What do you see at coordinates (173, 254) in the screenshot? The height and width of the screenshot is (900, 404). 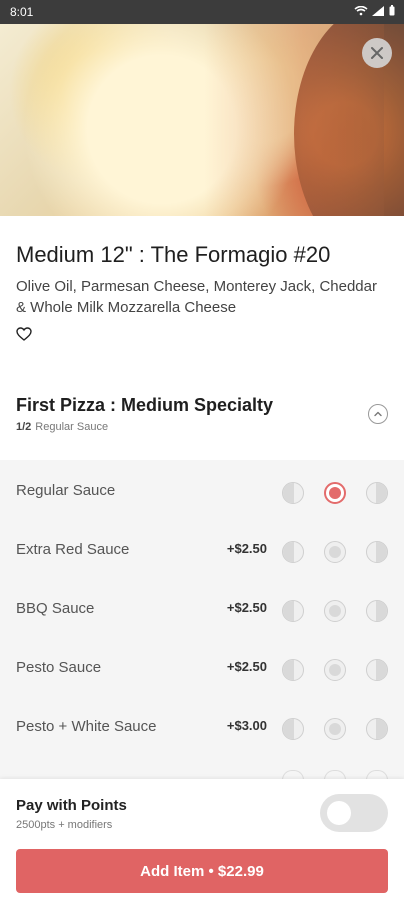 I see `item-title: Medium 12" : The Formagio #20` at bounding box center [173, 254].